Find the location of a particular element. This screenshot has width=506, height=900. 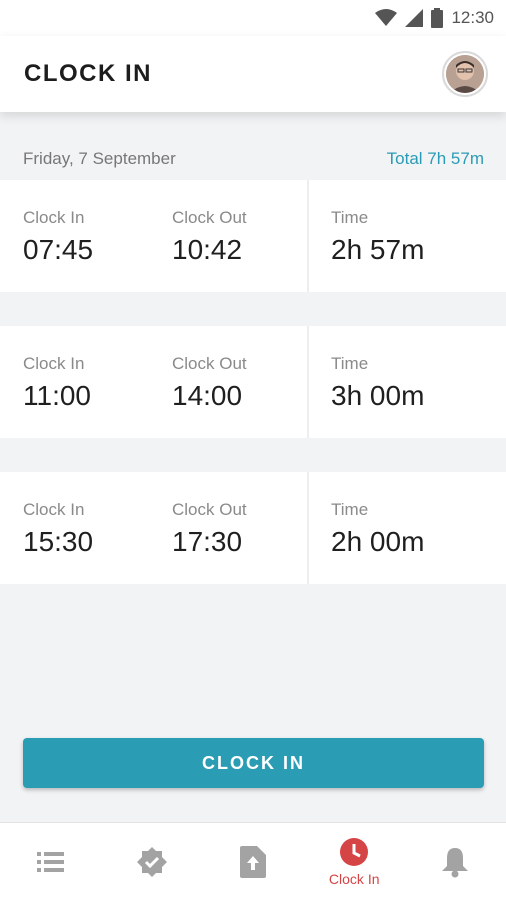

date-label: Friday, 7 September is located at coordinates (99, 158).